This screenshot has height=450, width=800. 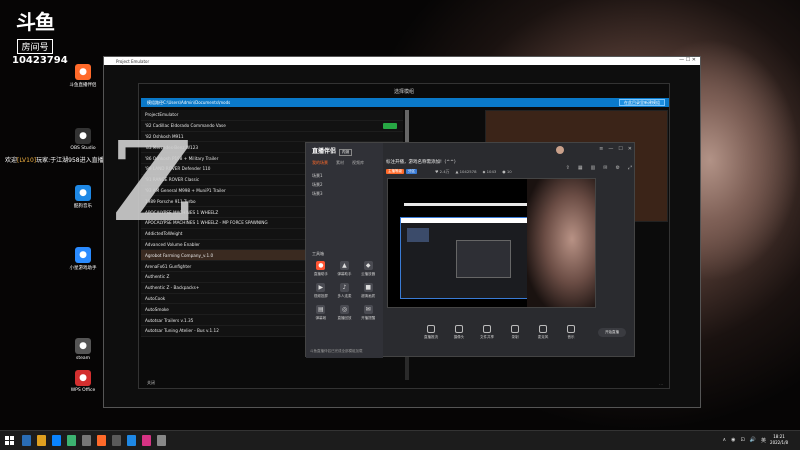 What do you see at coordinates (344, 296) in the screenshot?
I see `tool-label: 多人连麦` at bounding box center [344, 296].